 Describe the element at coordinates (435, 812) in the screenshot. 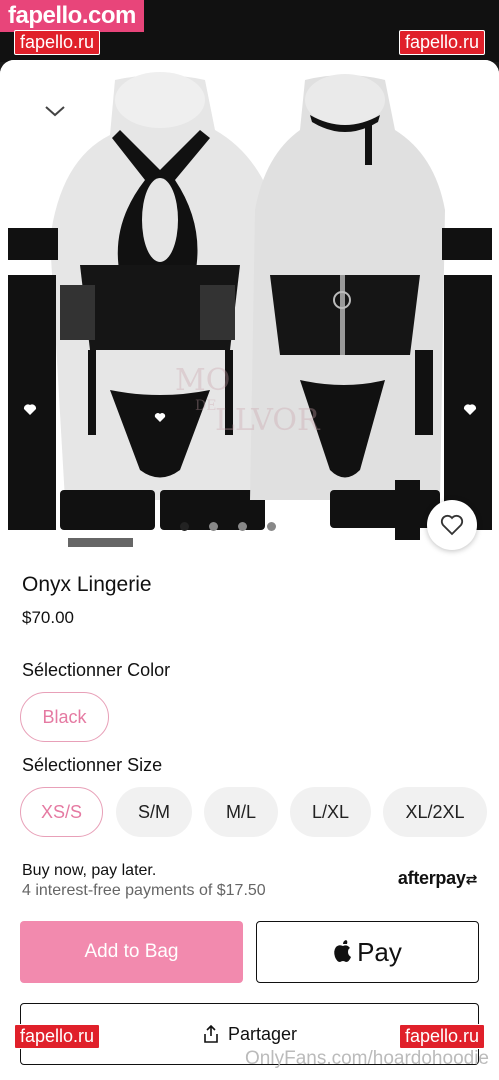

I see `size-option-xl-2xl: XL/2XL` at that location.